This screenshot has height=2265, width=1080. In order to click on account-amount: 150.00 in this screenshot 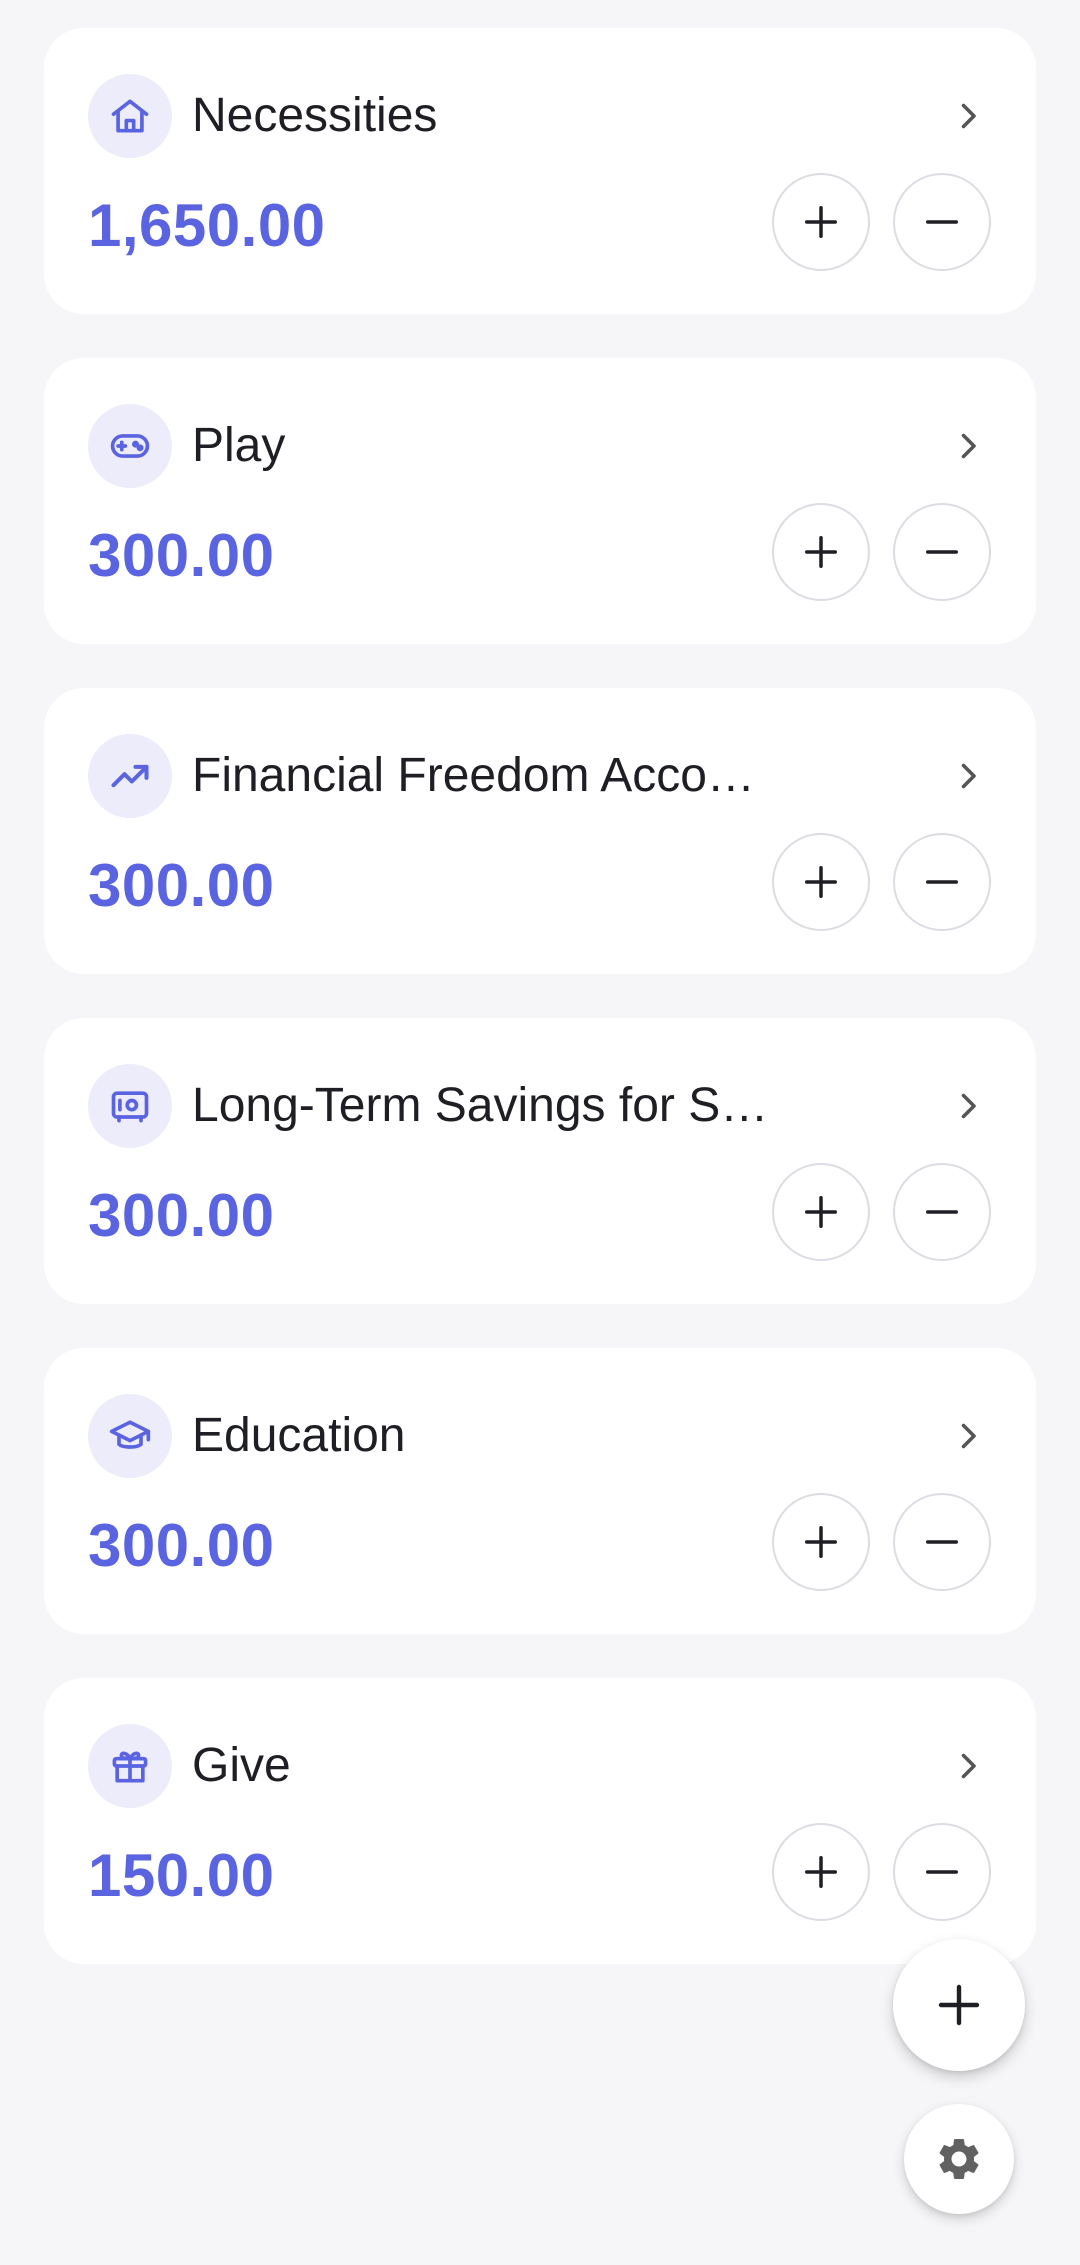, I will do `click(181, 1875)`.